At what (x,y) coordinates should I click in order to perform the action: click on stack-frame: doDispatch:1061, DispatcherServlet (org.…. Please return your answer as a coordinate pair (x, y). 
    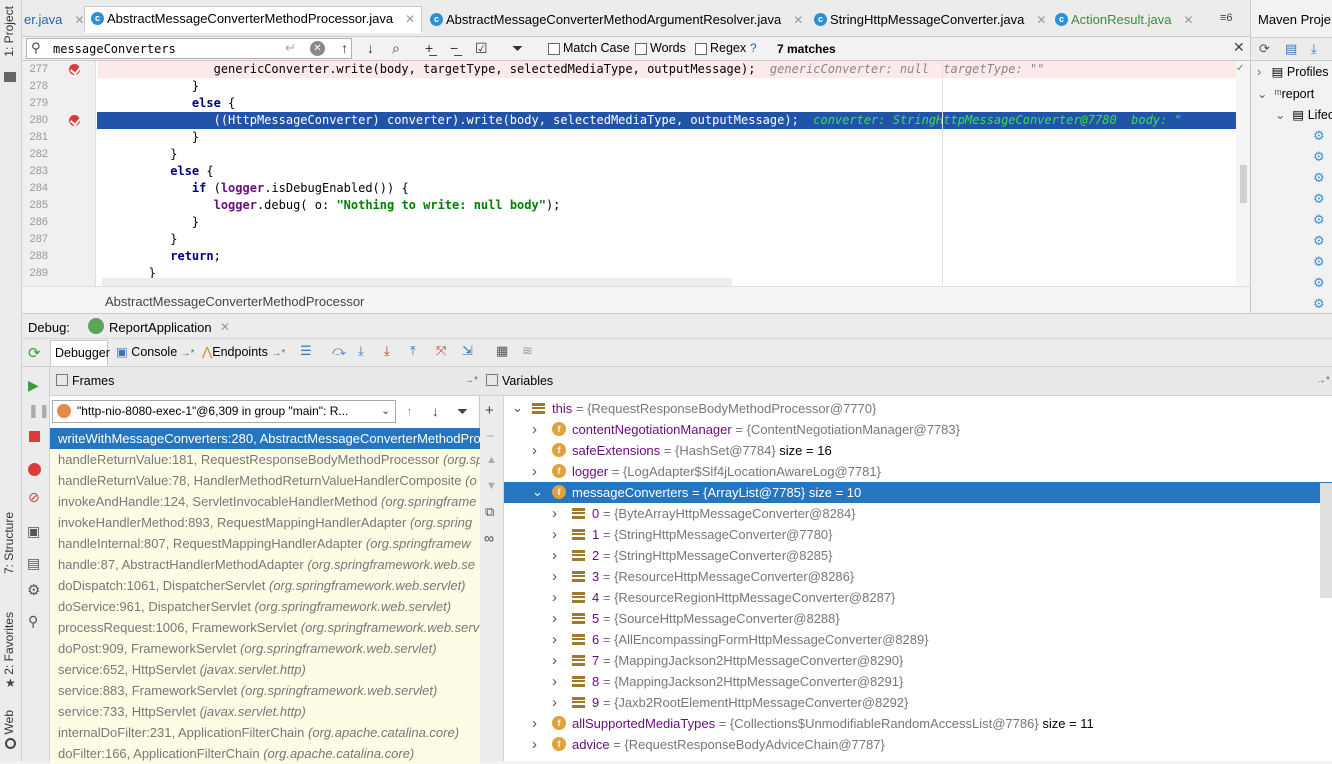
    Looking at the image, I should click on (265, 585).